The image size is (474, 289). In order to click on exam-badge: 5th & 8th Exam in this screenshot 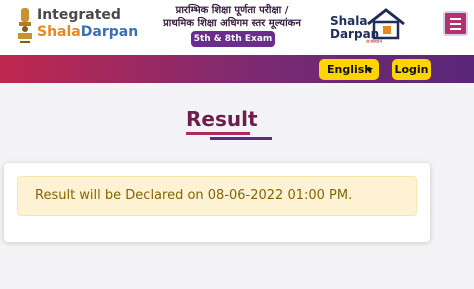, I will do `click(233, 39)`.